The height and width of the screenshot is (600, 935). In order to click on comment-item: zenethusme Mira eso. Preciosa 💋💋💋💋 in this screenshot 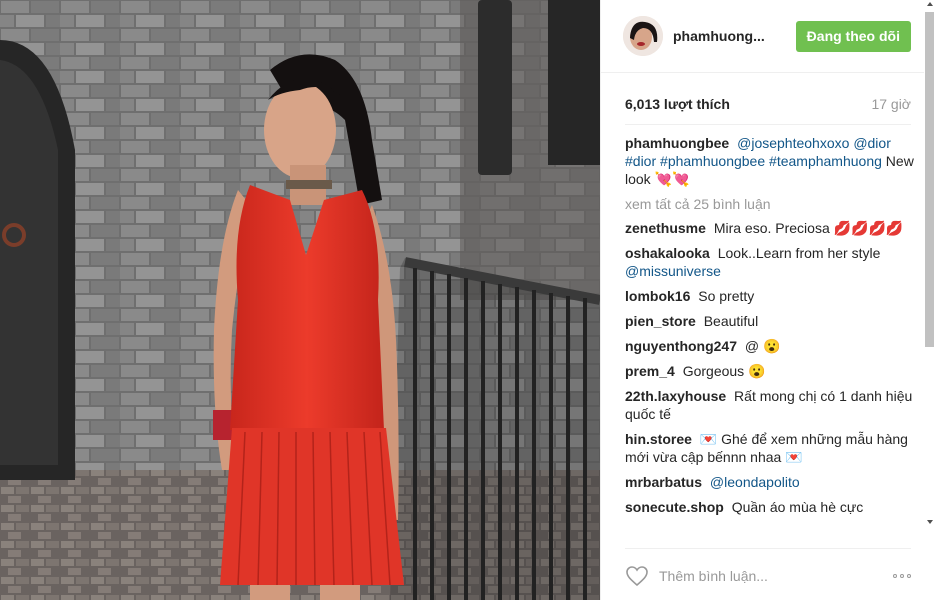, I will do `click(770, 228)`.